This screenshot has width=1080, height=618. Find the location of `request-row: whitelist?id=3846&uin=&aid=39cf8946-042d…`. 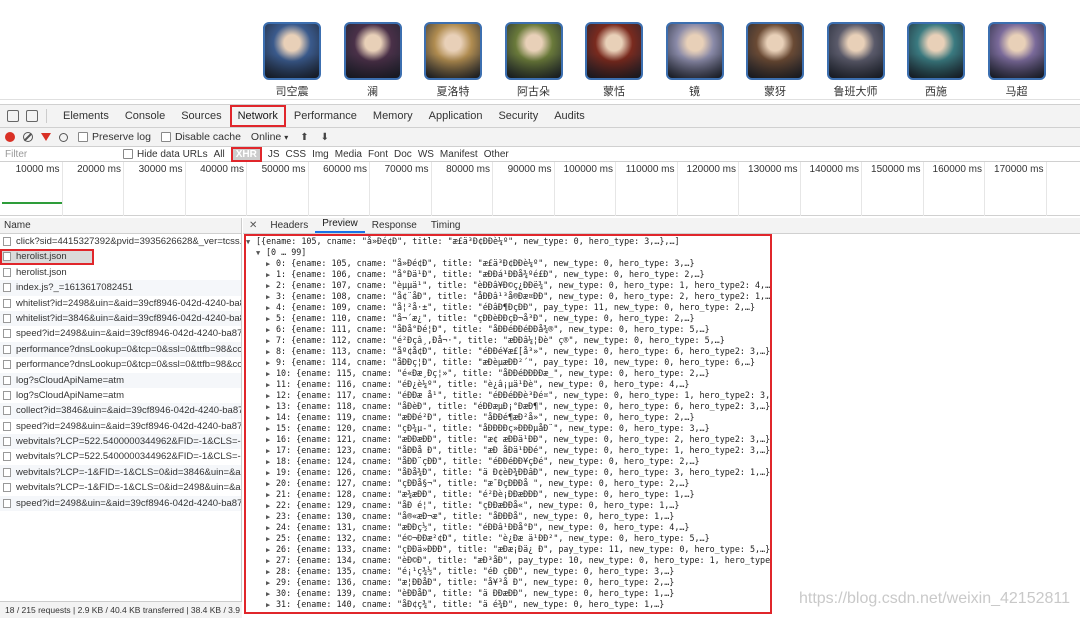

request-row: whitelist?id=3846&uin=&aid=39cf8946-042d… is located at coordinates (120, 318).